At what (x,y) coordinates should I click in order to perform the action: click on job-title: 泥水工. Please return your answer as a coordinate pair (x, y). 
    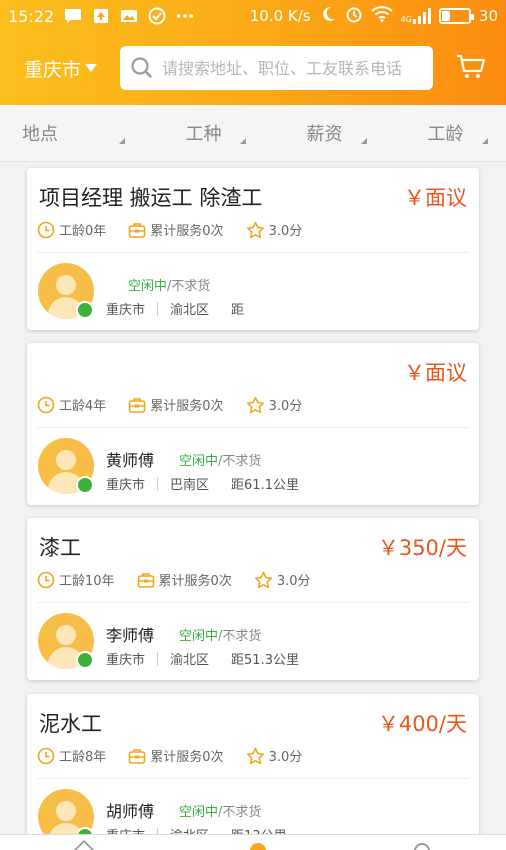
    Looking at the image, I should click on (70, 724).